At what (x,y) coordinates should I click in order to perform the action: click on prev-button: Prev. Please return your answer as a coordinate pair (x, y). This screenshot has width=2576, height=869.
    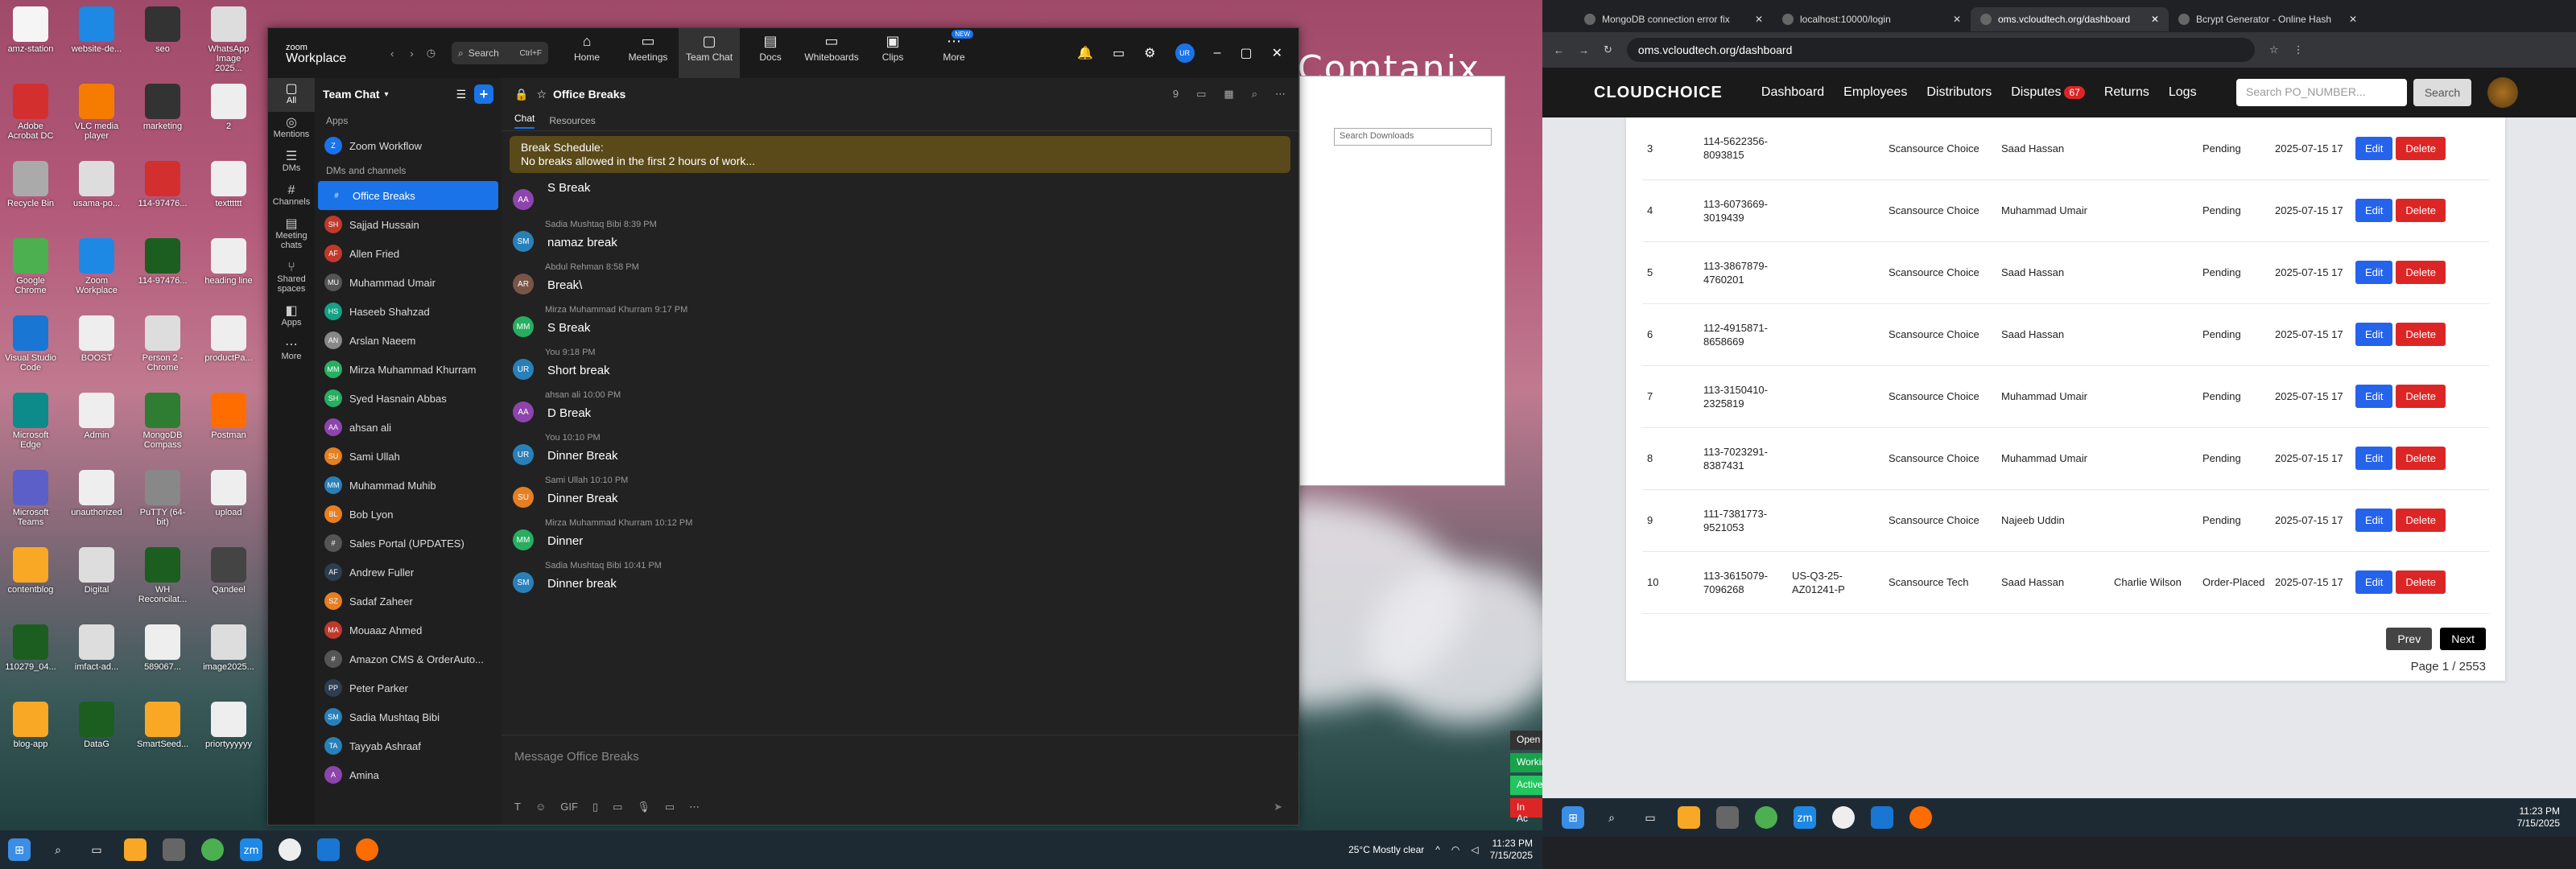
    Looking at the image, I should click on (2409, 639).